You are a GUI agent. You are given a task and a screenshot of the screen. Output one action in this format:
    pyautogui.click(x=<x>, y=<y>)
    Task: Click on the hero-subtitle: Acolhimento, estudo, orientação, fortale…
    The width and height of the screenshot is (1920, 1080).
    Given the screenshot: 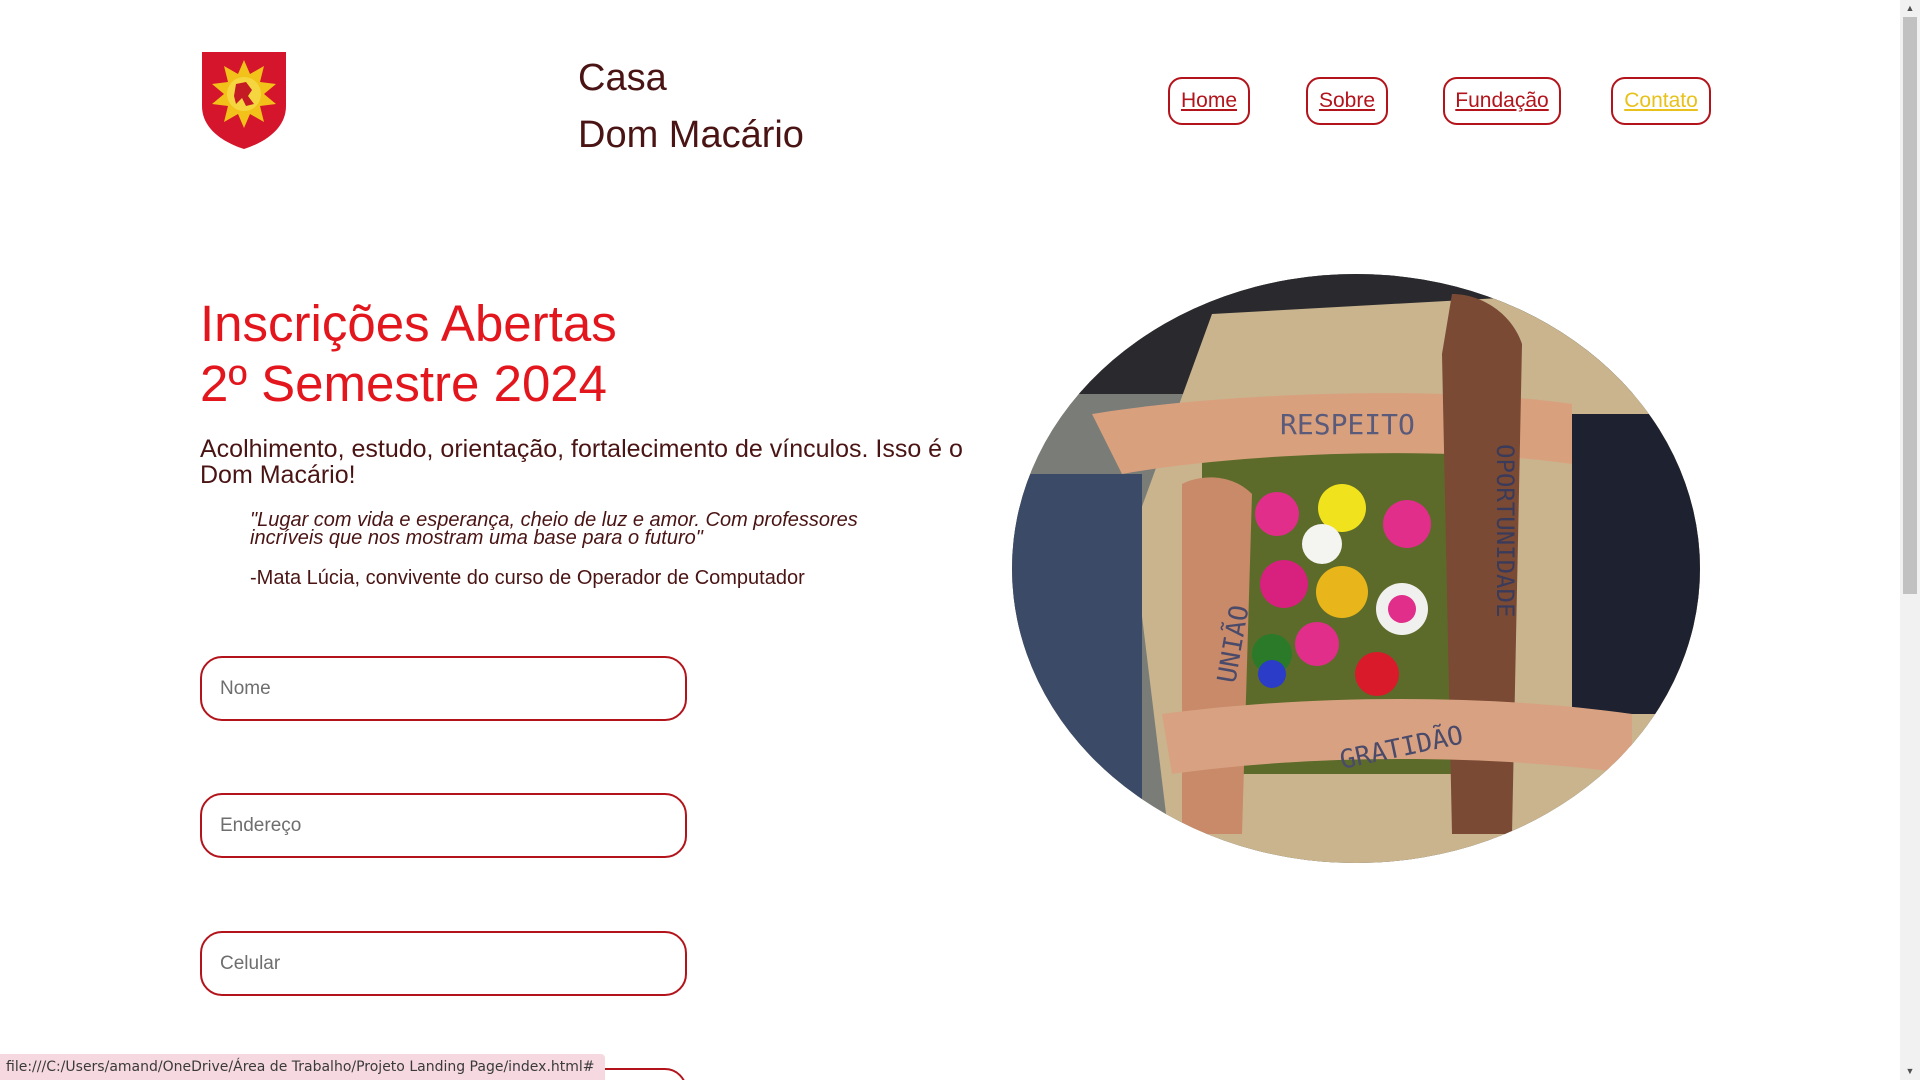 What is the action you would take?
    pyautogui.click(x=581, y=462)
    